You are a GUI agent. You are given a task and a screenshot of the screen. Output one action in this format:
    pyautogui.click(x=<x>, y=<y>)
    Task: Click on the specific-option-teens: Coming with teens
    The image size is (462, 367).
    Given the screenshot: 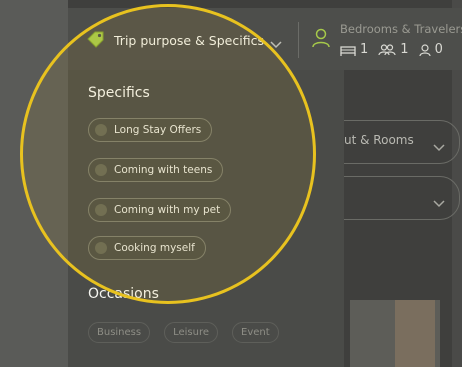 What is the action you would take?
    pyautogui.click(x=156, y=170)
    